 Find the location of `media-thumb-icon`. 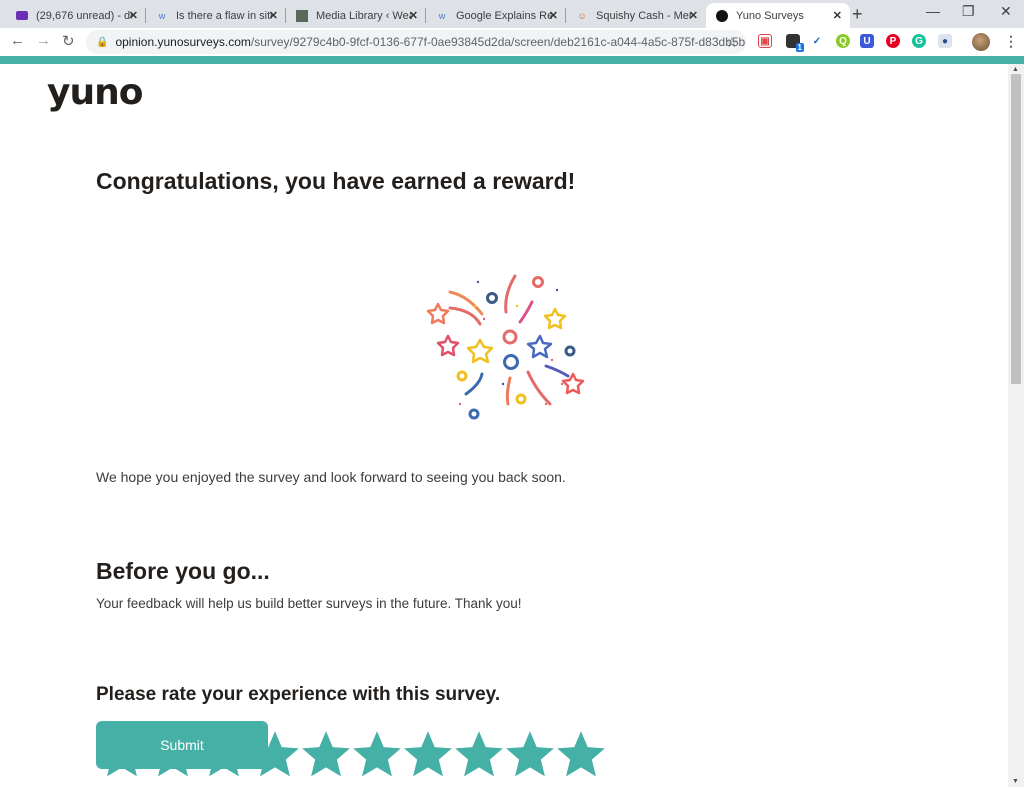

media-thumb-icon is located at coordinates (302, 15).